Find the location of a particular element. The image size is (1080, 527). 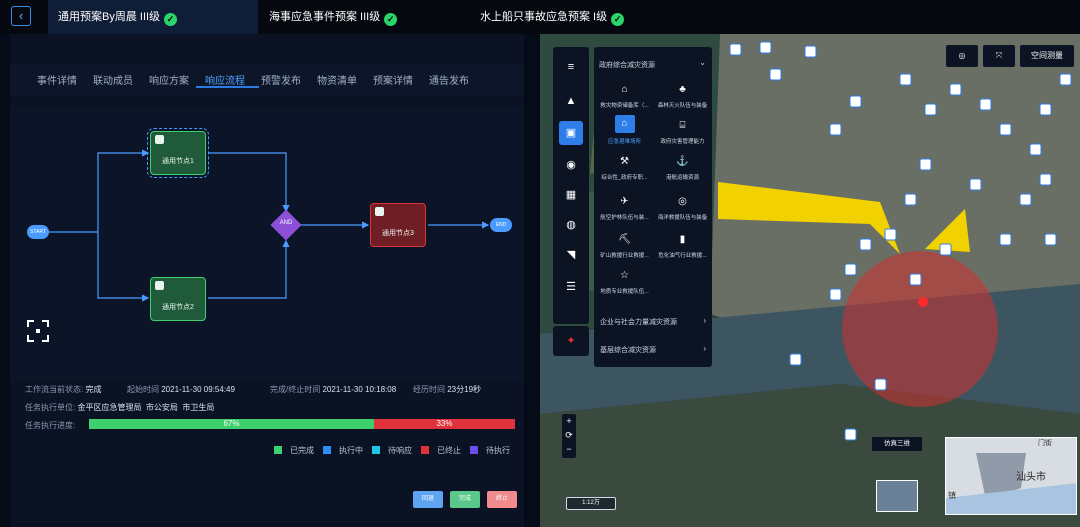

collapse-chevron-icon: ⌄ is located at coordinates (702, 62).